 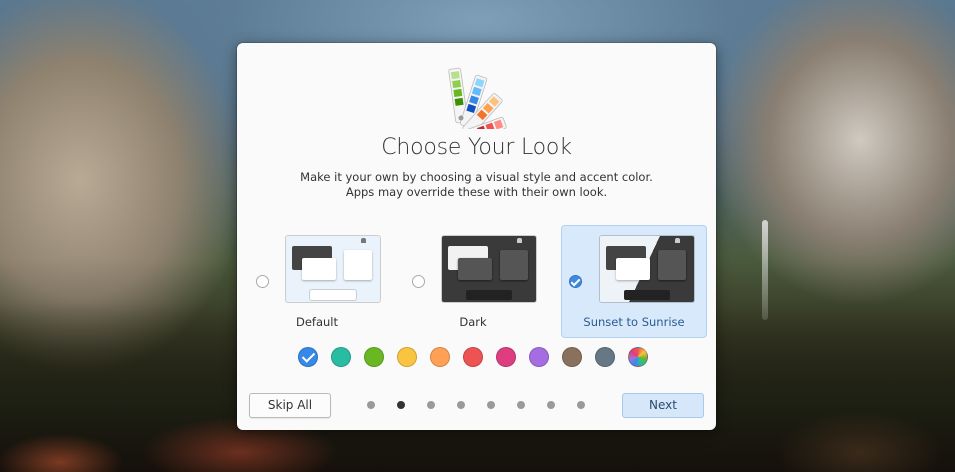 I want to click on accent-purple-swatch, so click(x=539, y=357).